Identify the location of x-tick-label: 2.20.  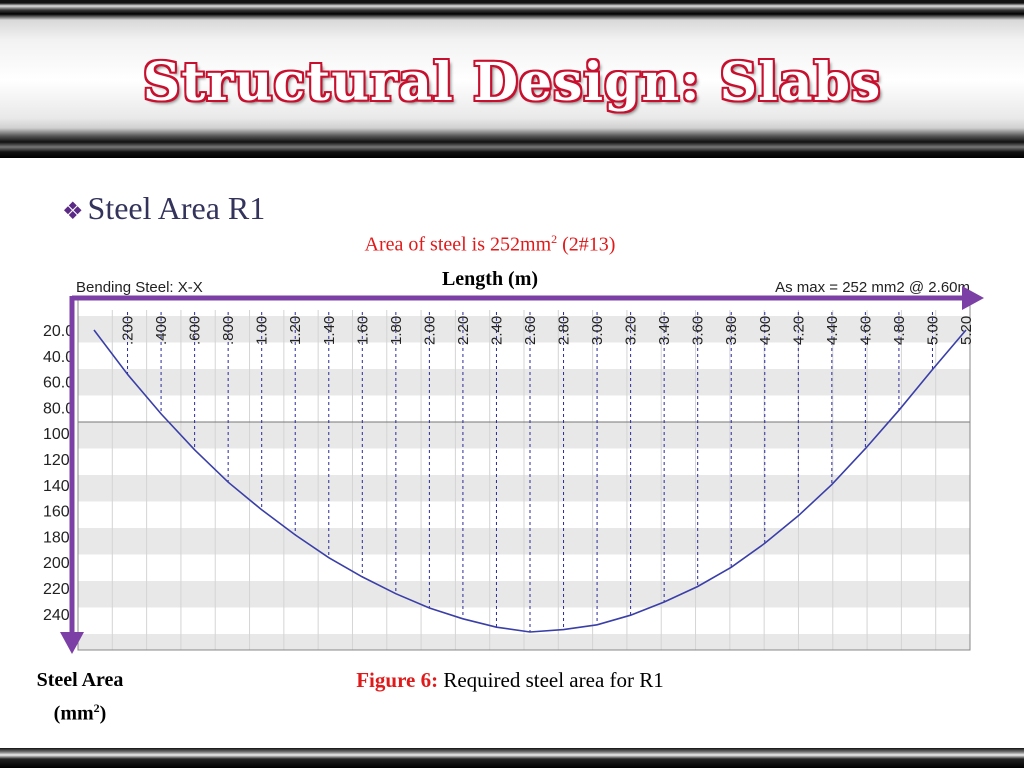
(463, 330).